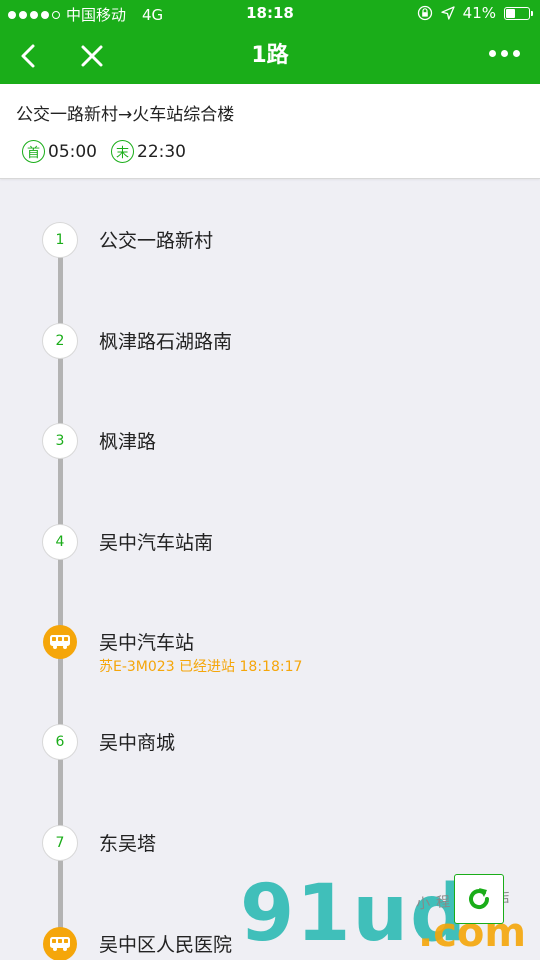 The image size is (540, 960). I want to click on stop-item: 3 枫津路, so click(270, 453).